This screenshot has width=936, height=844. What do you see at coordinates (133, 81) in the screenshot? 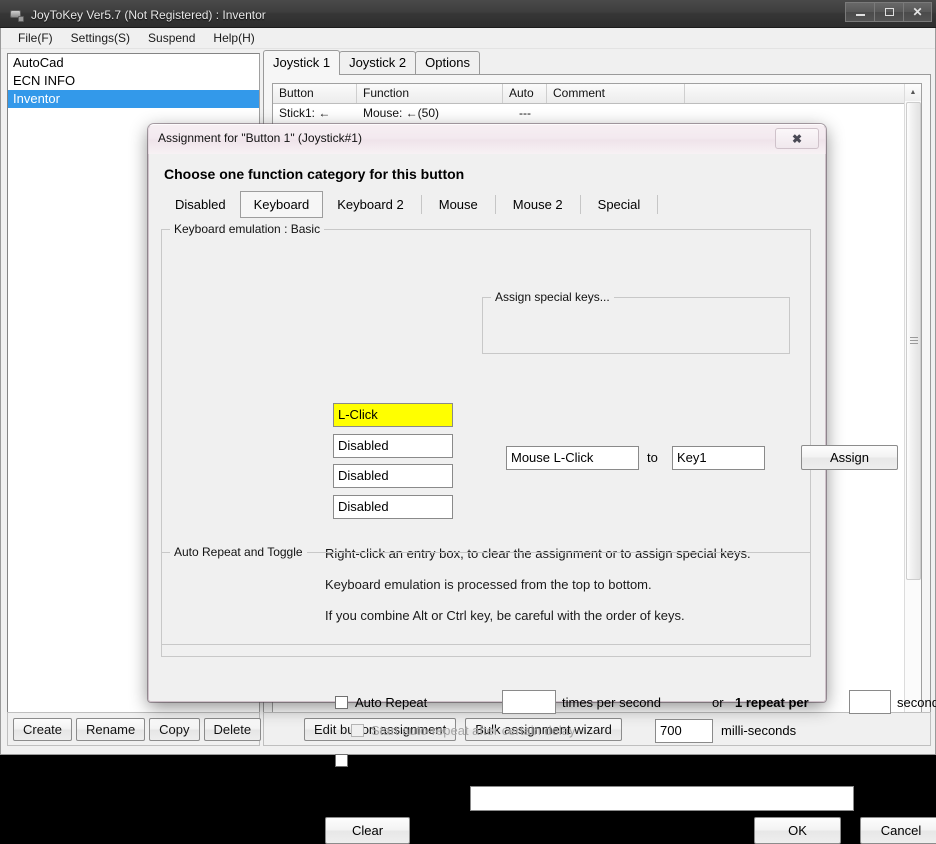
I see `list-item: ECN INFO` at bounding box center [133, 81].